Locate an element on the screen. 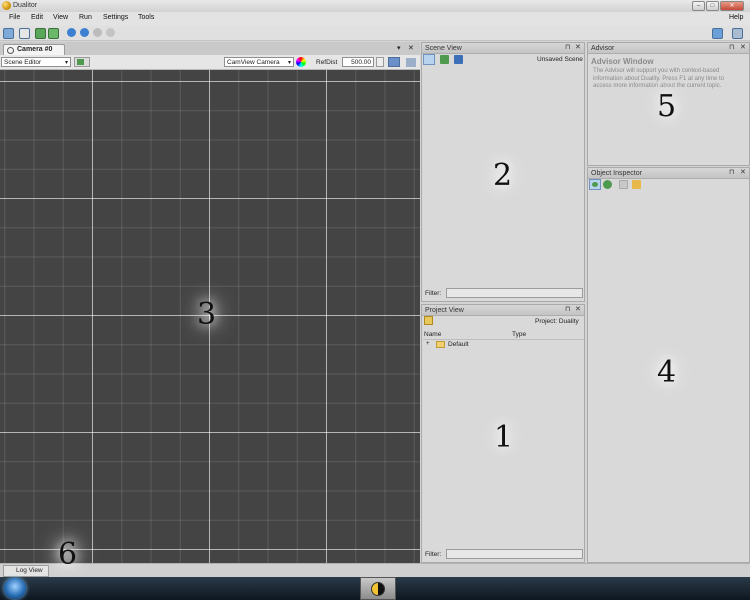 Image resolution: width=750 pixels, height=600 pixels. region-number-1: 1 is located at coordinates (504, 437).